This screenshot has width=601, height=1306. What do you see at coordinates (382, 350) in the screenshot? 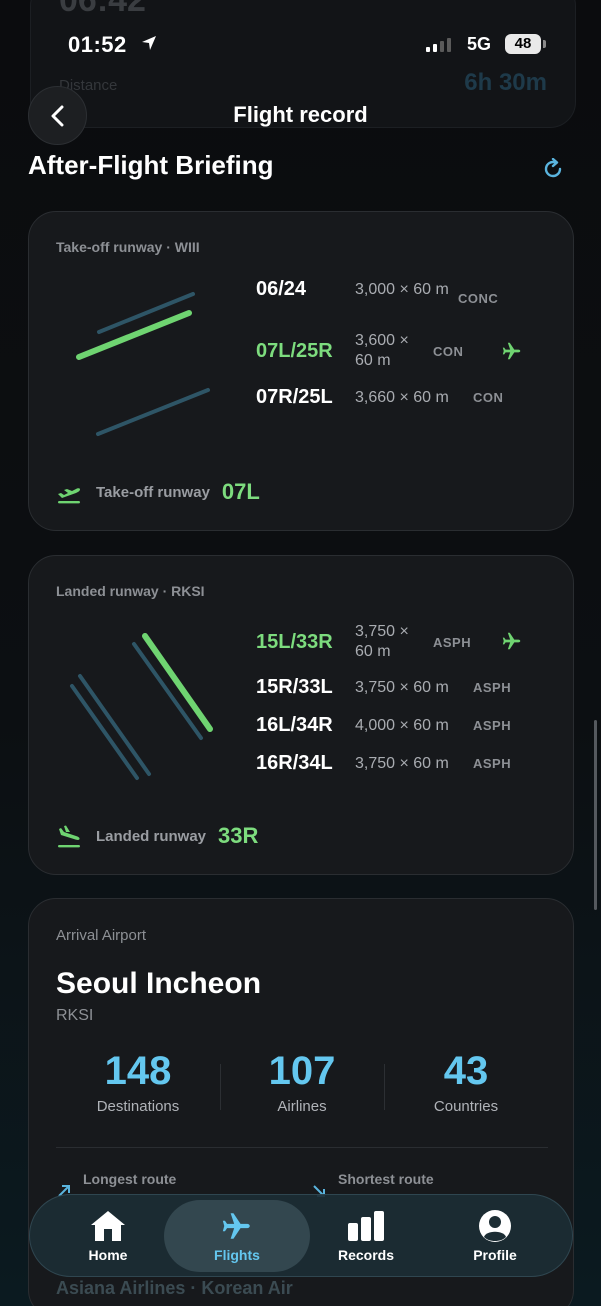
I see `runway-dimensions: 3,600 × 60 m` at bounding box center [382, 350].